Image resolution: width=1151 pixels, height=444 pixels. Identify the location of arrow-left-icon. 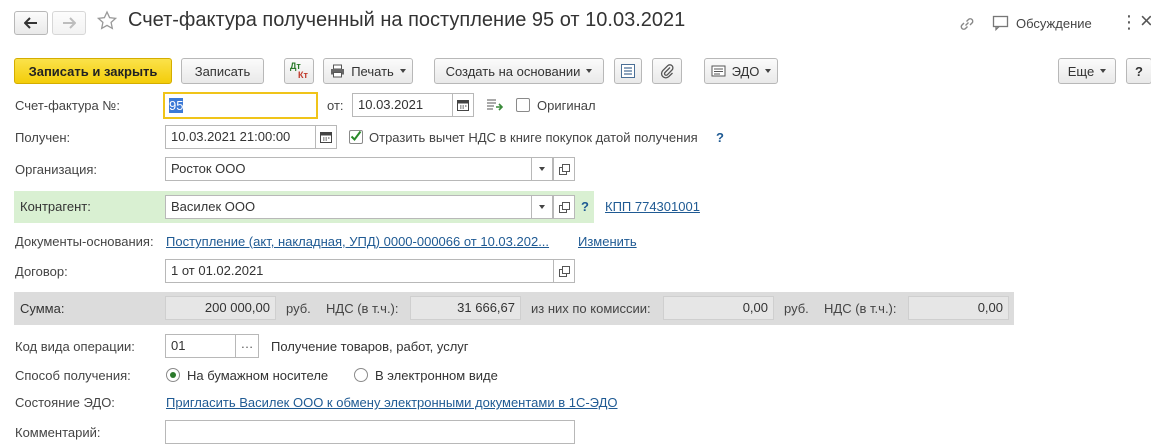
(30, 23).